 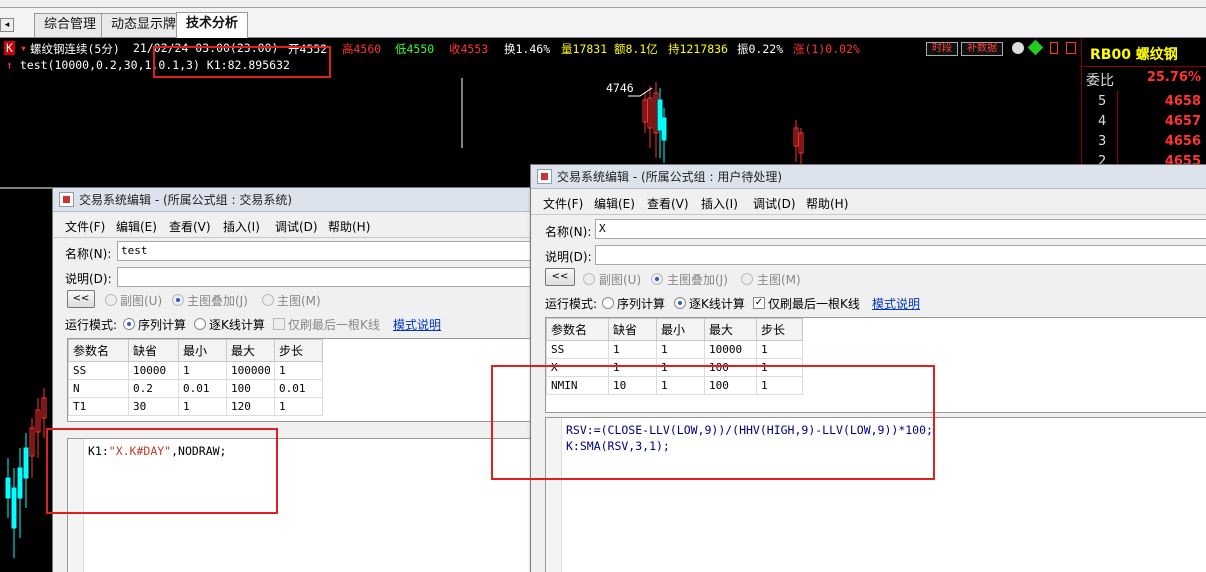 I want to click on tab-overview: 综合管理, so click(x=70, y=25).